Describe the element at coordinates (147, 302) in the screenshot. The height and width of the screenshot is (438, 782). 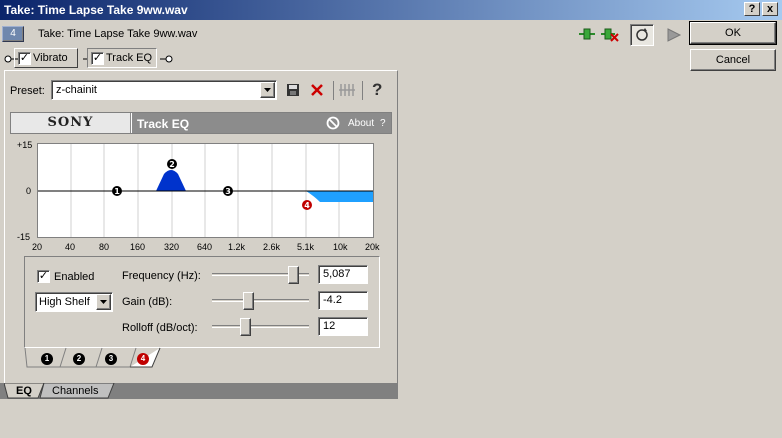
I see `gain-label: Gain (dB):` at that location.